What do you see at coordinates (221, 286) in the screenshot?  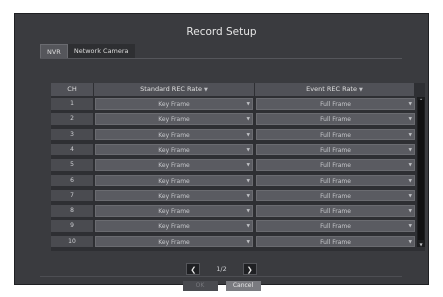 I see `dialog-buttons: OK Cancel` at bounding box center [221, 286].